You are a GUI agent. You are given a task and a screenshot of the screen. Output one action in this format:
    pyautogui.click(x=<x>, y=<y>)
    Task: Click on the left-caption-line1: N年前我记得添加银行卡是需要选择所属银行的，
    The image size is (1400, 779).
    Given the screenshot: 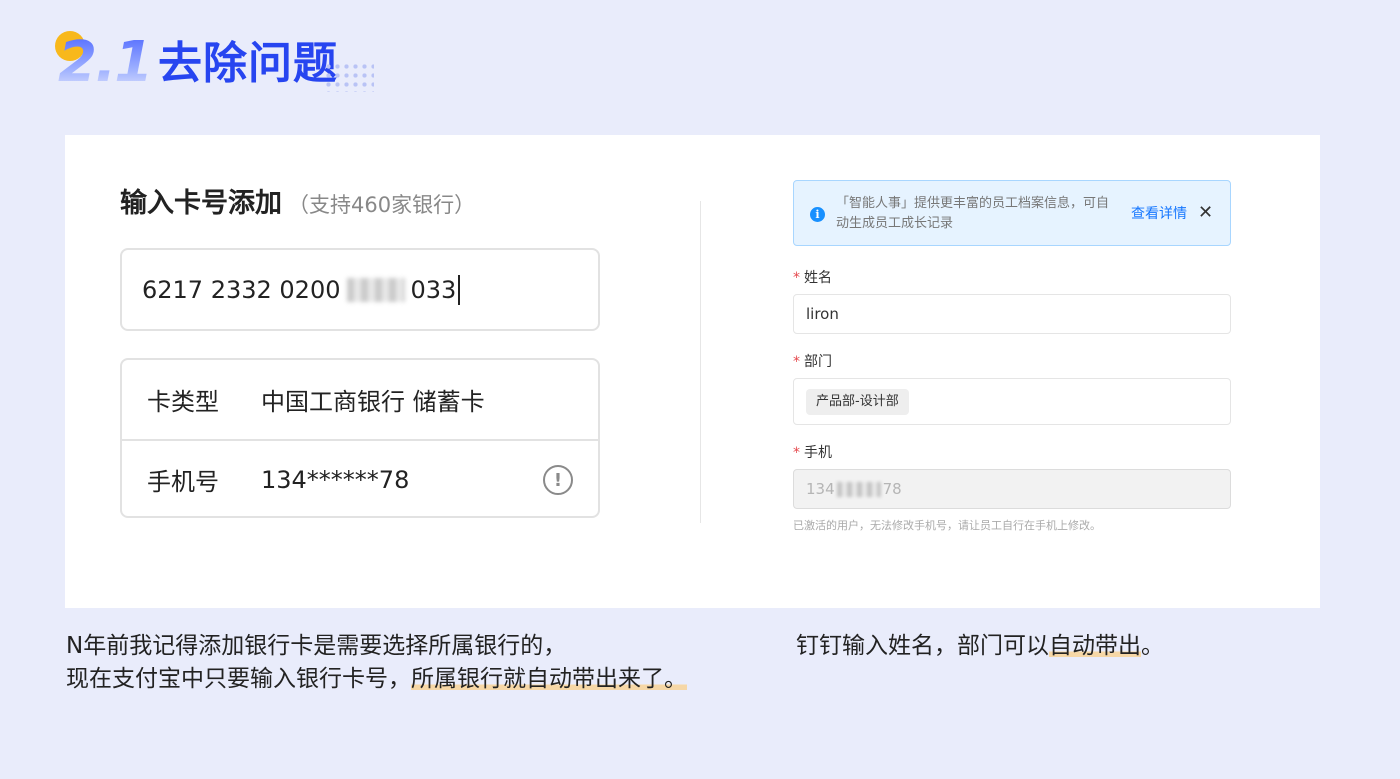 What is the action you would take?
    pyautogui.click(x=316, y=646)
    